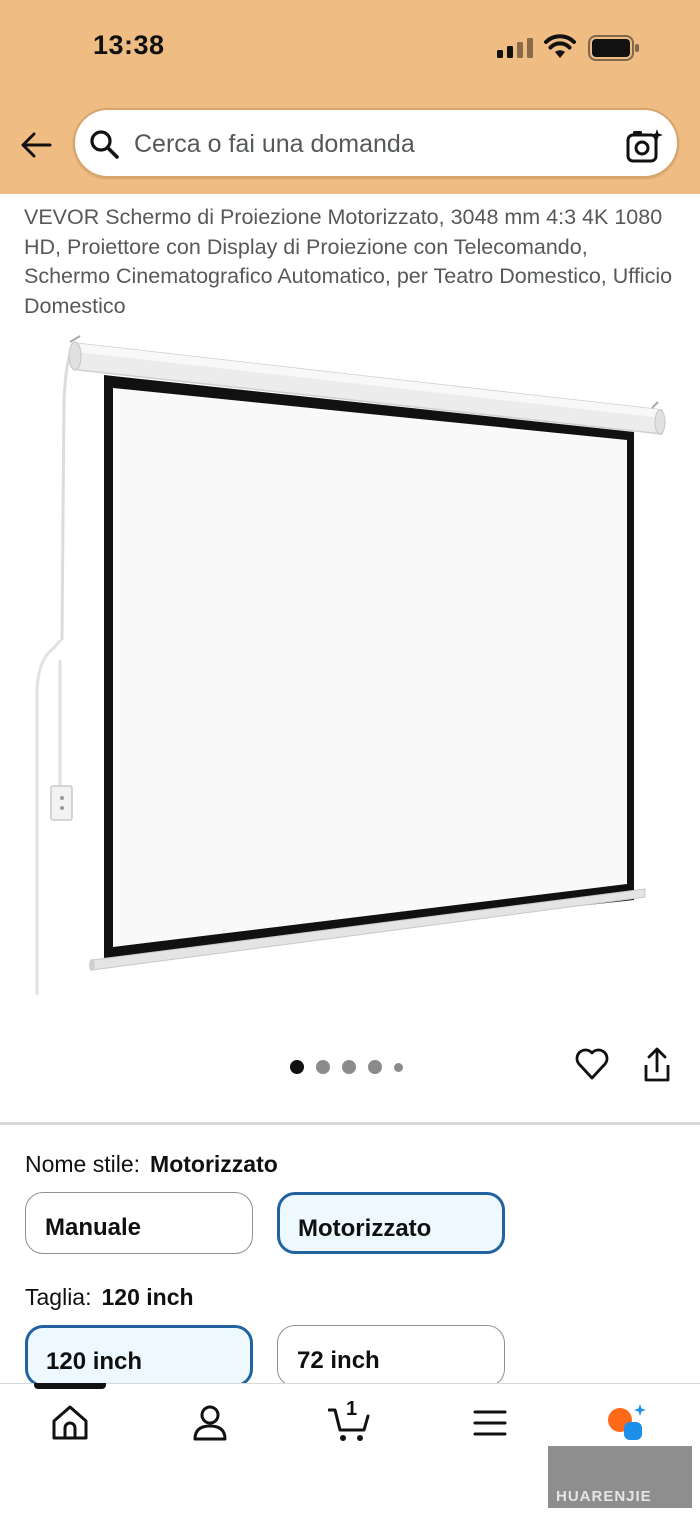  What do you see at coordinates (70, 1386) in the screenshot?
I see `active-tab-indicator` at bounding box center [70, 1386].